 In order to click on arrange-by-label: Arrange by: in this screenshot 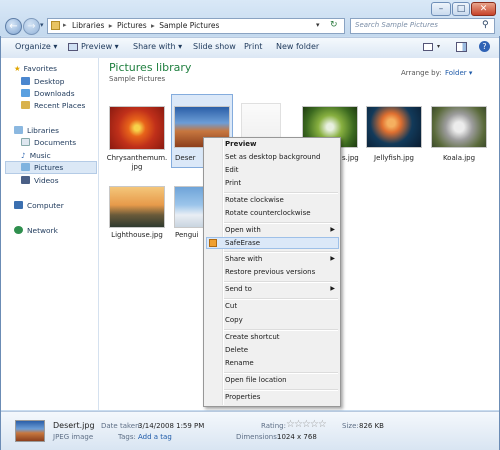, I will do `click(421, 73)`.